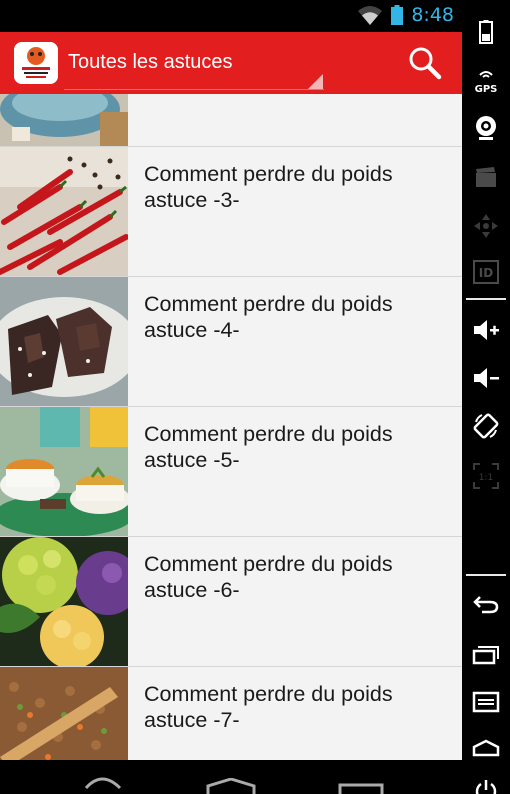 Image resolution: width=510 pixels, height=794 pixels. Describe the element at coordinates (432, 15) in the screenshot. I see `status-time: 8:48` at that location.